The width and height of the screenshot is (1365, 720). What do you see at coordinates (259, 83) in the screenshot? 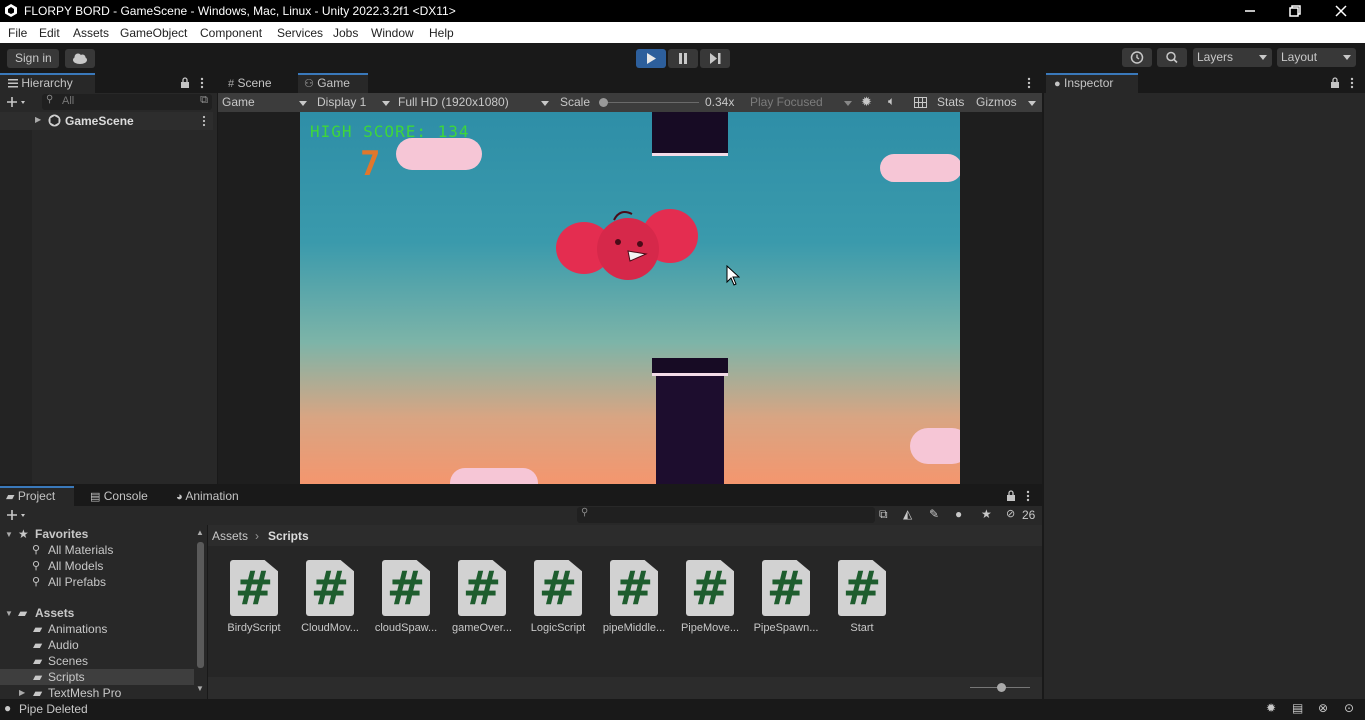
I see `tab-scene: # Scene` at bounding box center [259, 83].